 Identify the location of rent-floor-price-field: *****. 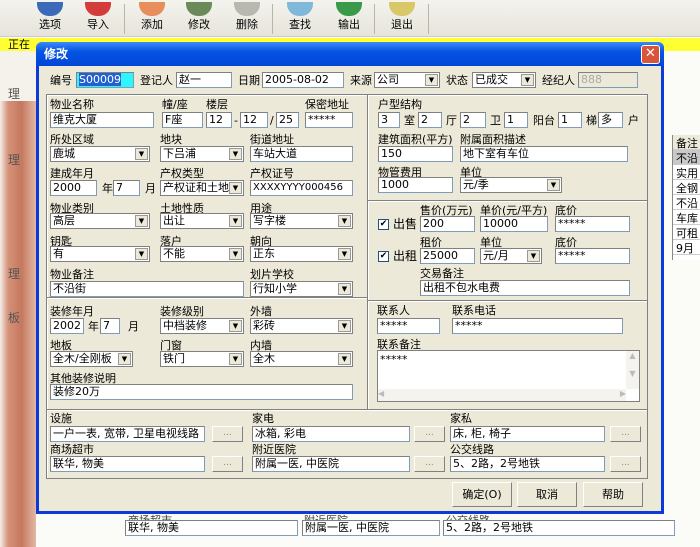
(592, 256).